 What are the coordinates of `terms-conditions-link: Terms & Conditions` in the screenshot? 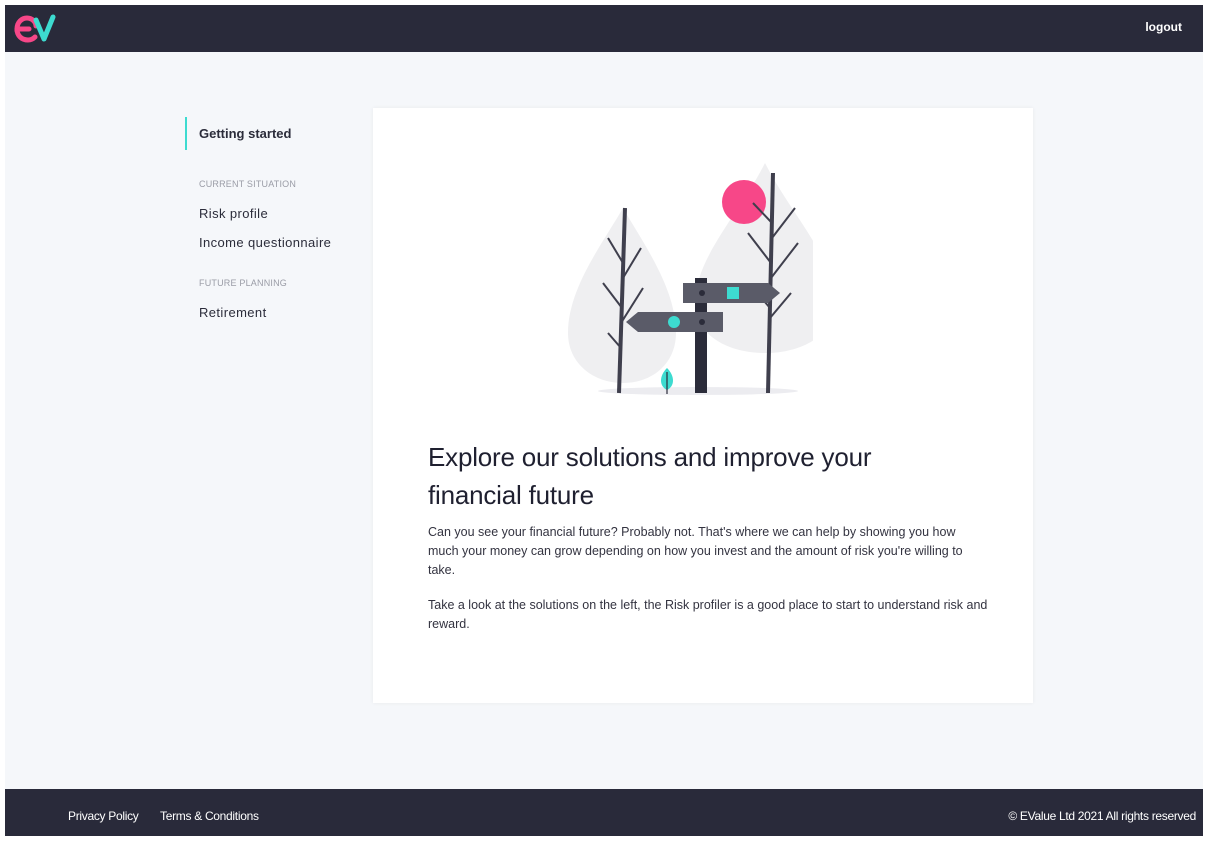 It's located at (209, 816).